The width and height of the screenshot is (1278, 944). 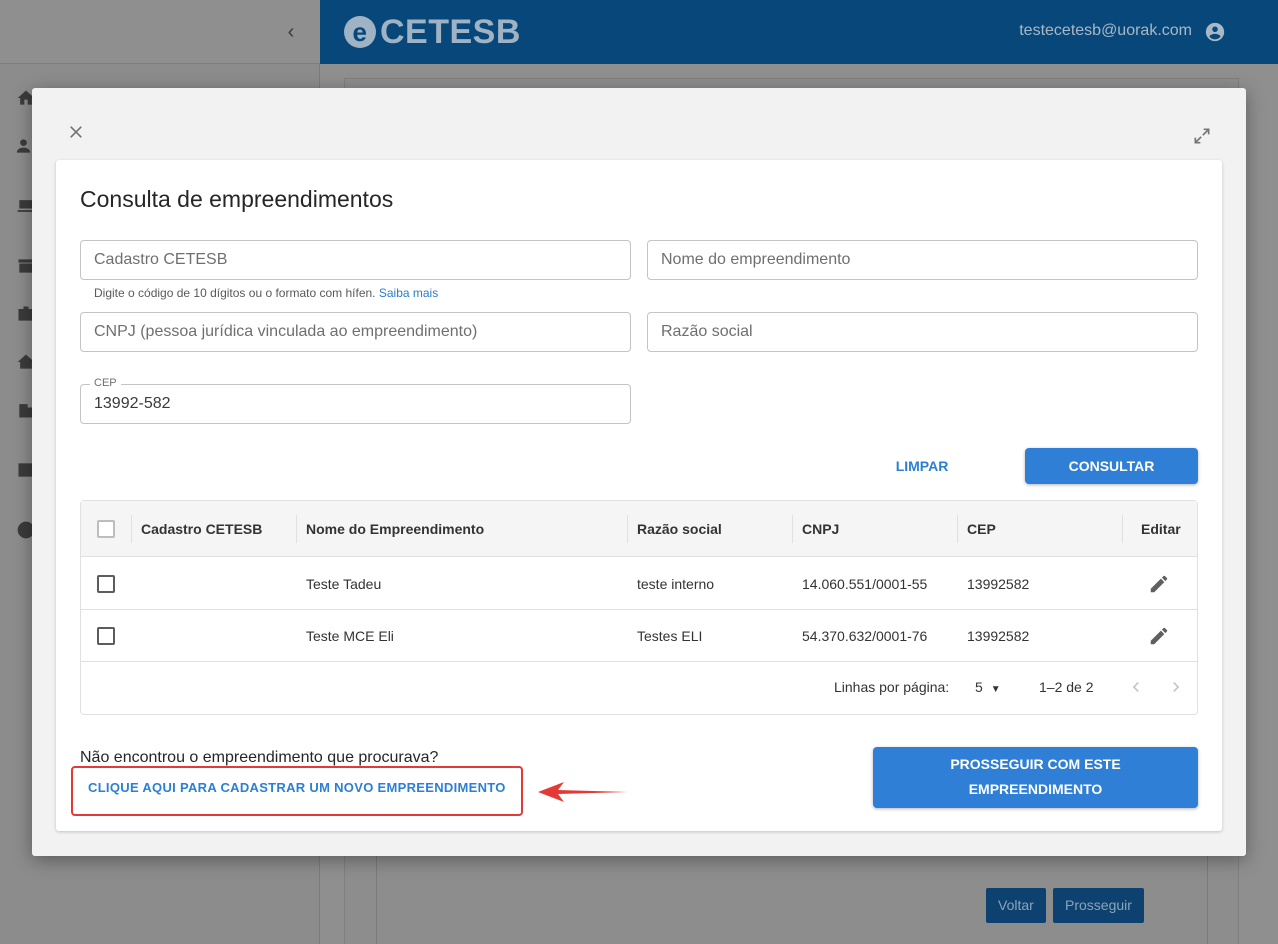 I want to click on cell-razao: Testes ELI, so click(x=670, y=636).